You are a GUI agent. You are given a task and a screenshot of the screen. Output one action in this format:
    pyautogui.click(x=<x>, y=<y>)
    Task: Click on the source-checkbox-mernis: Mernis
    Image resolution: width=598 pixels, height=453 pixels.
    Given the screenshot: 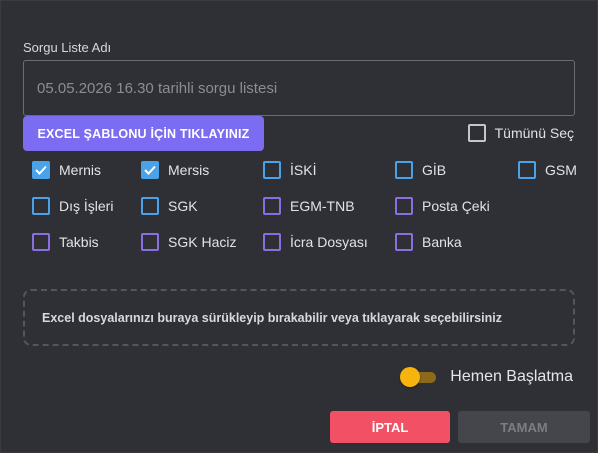 What is the action you would take?
    pyautogui.click(x=66, y=170)
    